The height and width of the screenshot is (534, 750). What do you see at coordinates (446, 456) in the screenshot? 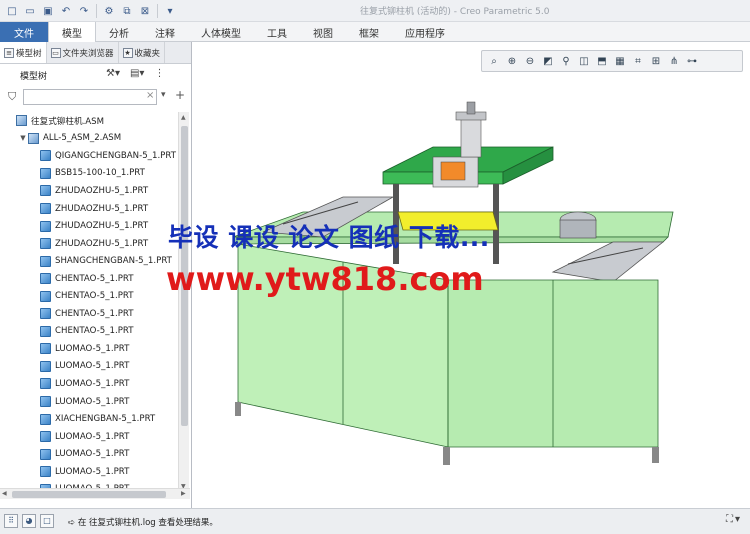
I see `leg` at bounding box center [446, 456].